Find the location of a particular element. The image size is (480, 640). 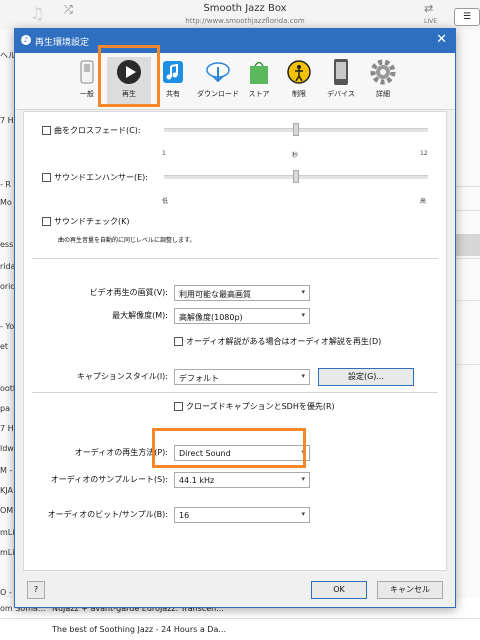

dialog-titlebar: ♪ 再生環境設定 ✕ is located at coordinates (235, 41).